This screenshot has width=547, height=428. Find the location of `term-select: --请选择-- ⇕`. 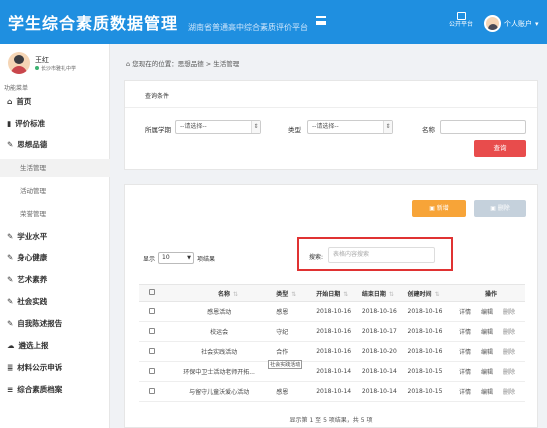

term-select: --请选择-- ⇕ is located at coordinates (218, 127).